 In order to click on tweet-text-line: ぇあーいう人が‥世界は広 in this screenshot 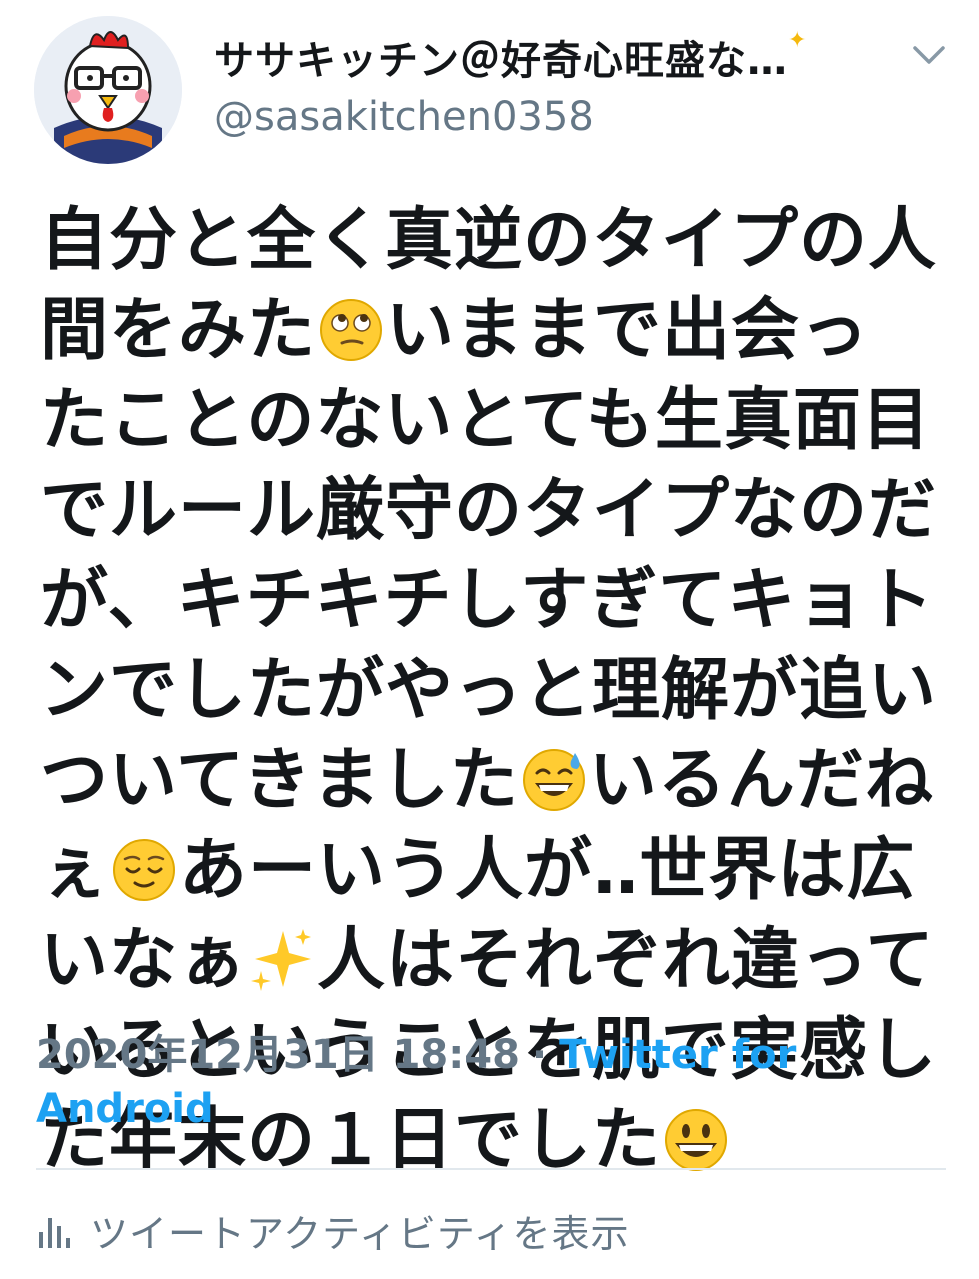, I will do `click(490, 871)`.